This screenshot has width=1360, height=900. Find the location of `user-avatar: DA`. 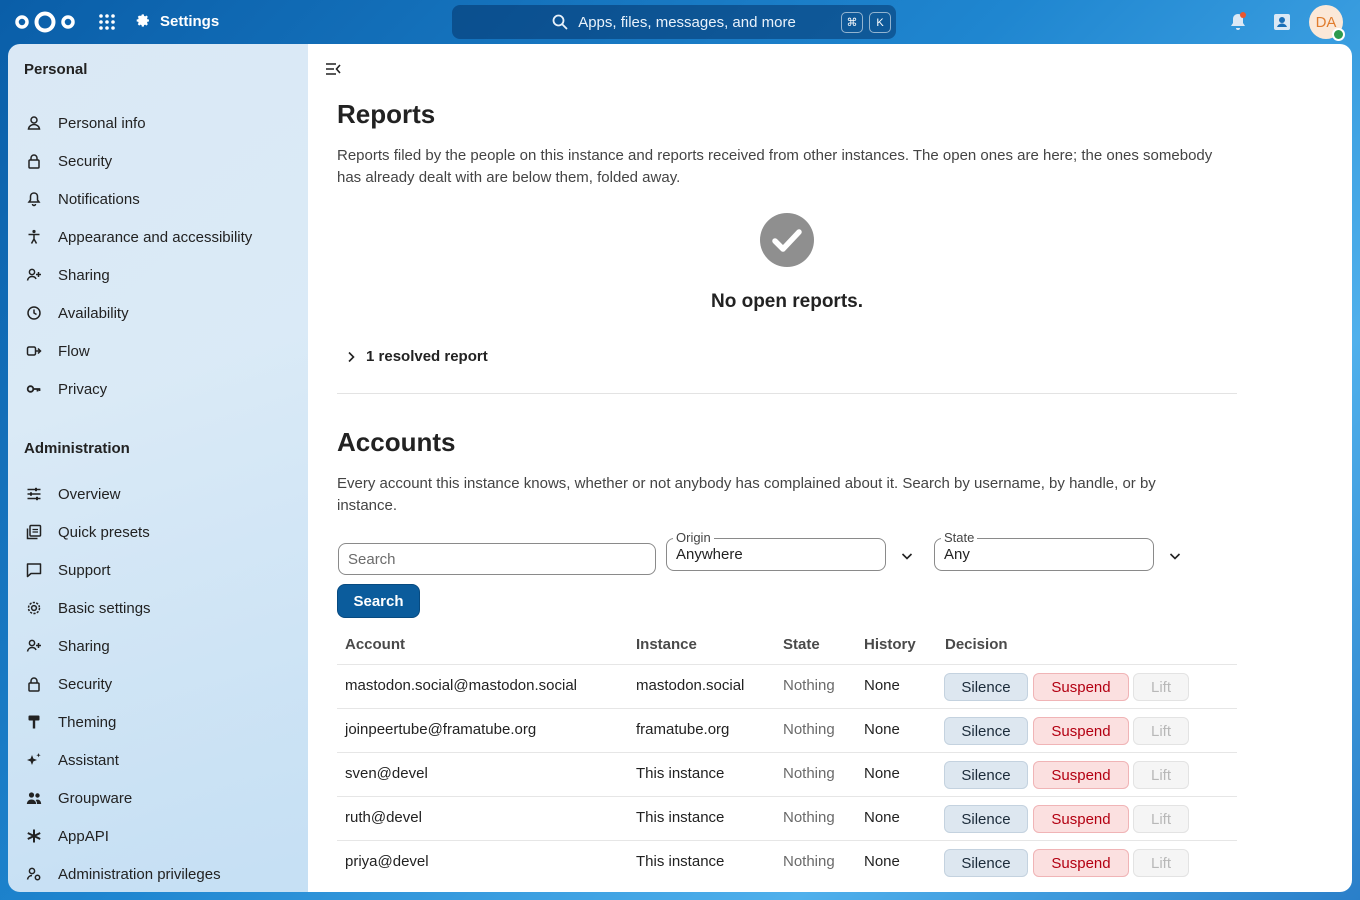

user-avatar: DA is located at coordinates (1327, 23).